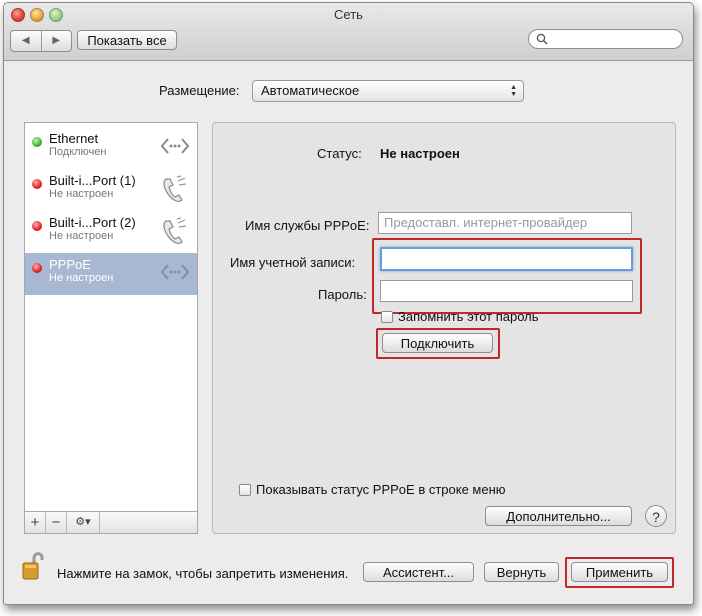 The image size is (702, 616). Describe the element at coordinates (127, 40) in the screenshot. I see `show-all-button: Показать все` at that location.